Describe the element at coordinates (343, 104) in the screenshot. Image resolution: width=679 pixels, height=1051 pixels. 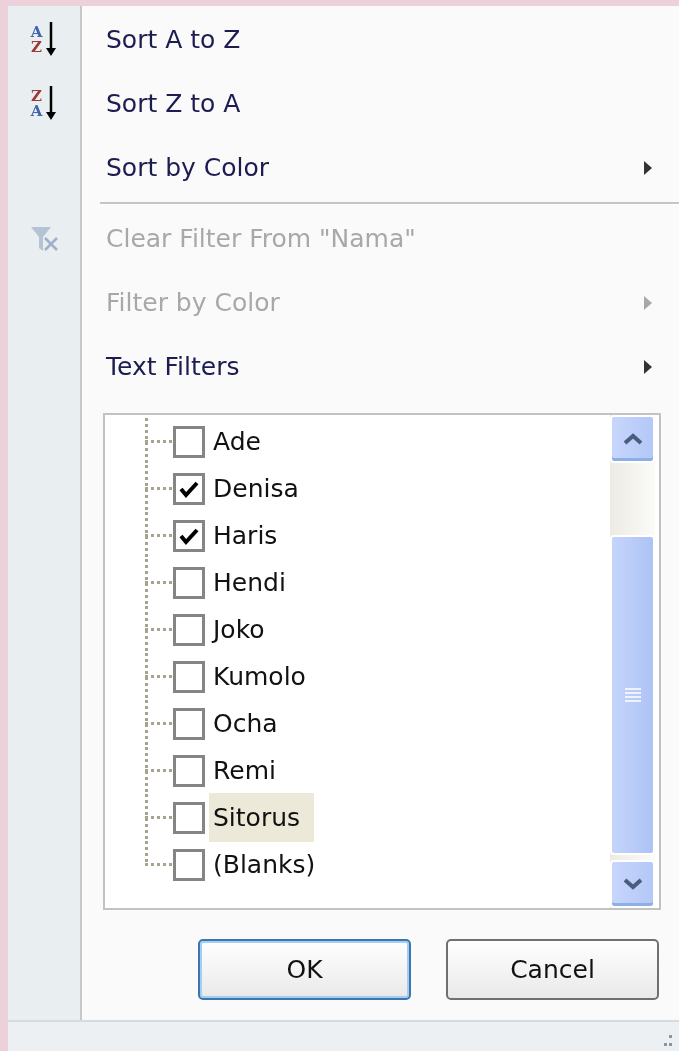
I see `menu-item: Z A Sort Z to A` at that location.